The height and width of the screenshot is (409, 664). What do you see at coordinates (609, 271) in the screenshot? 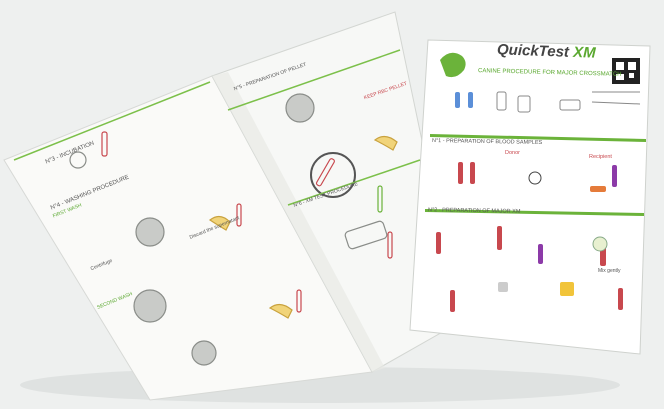
I see `mix-gently: Mix gently` at bounding box center [609, 271].